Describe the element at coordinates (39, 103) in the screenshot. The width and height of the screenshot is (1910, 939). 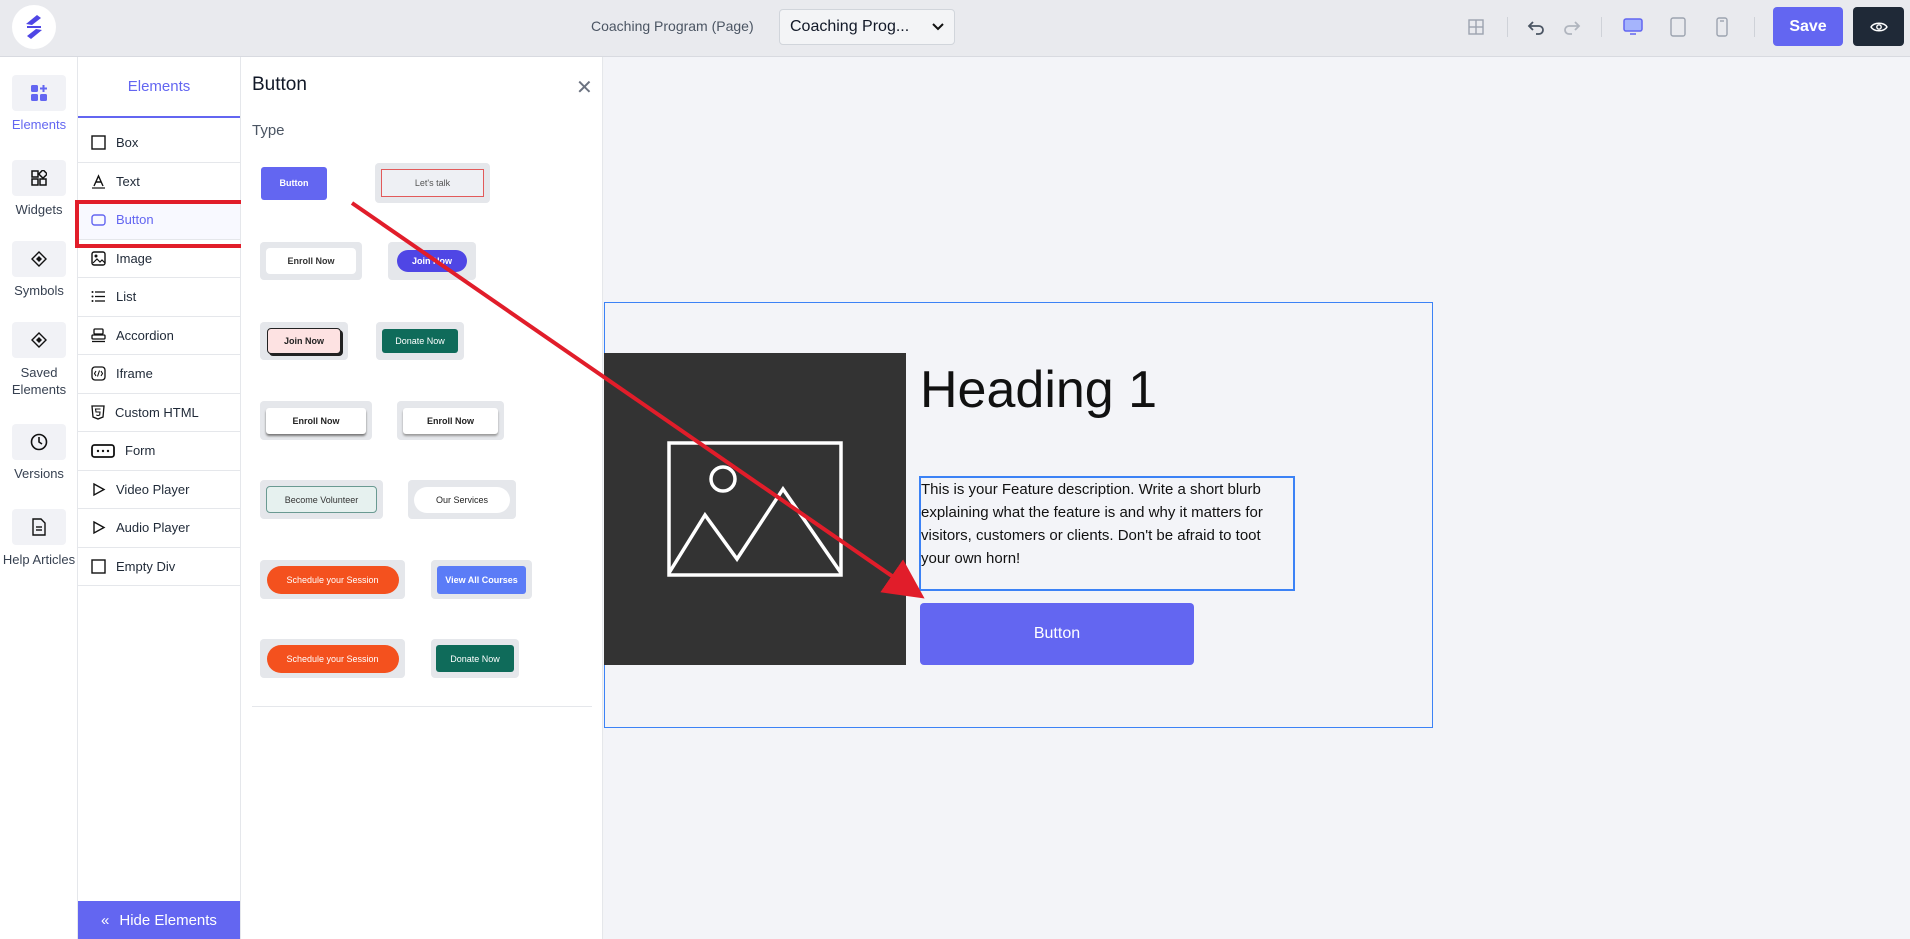
I see `rail-item-elements: Elements` at that location.